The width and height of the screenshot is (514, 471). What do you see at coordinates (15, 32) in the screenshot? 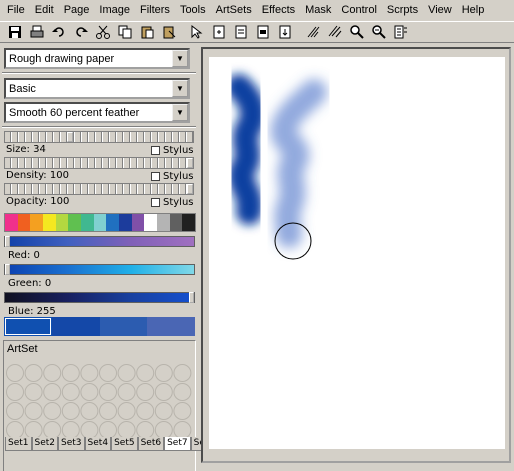
I see `save-icon` at bounding box center [15, 32].